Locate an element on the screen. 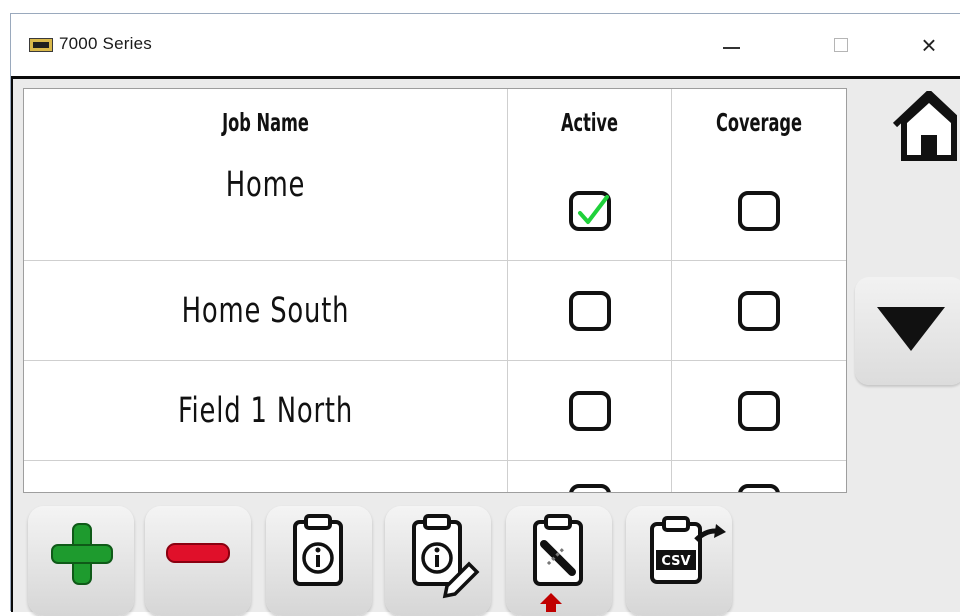 This screenshot has width=960, height=616. export-csv-button: CSV is located at coordinates (679, 561).